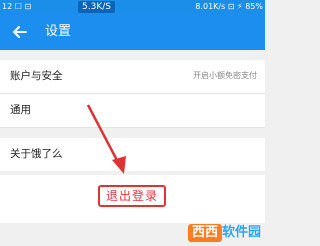 The image size is (320, 246). What do you see at coordinates (132, 32) in the screenshot?
I see `app-bar: 设置` at bounding box center [132, 32].